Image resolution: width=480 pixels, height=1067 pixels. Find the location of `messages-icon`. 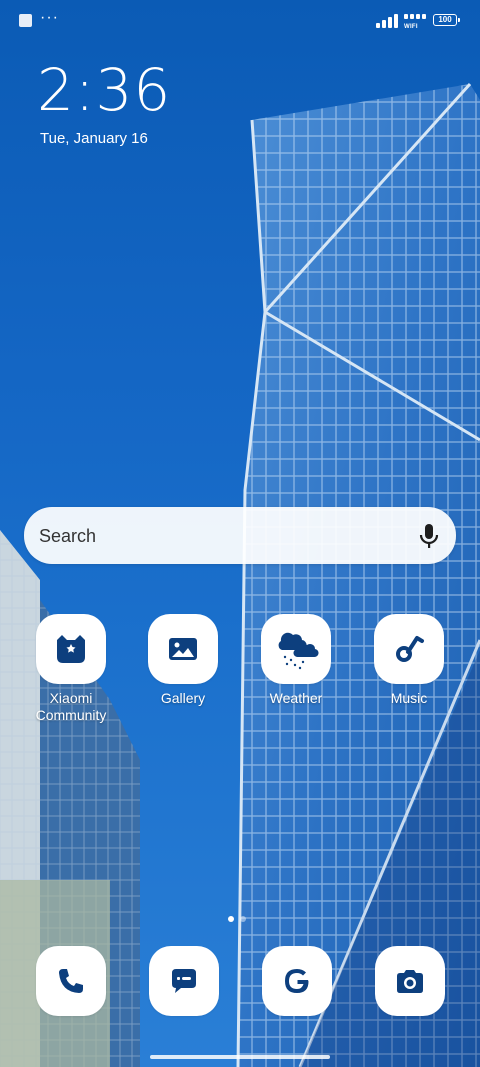

messages-icon is located at coordinates (184, 981).